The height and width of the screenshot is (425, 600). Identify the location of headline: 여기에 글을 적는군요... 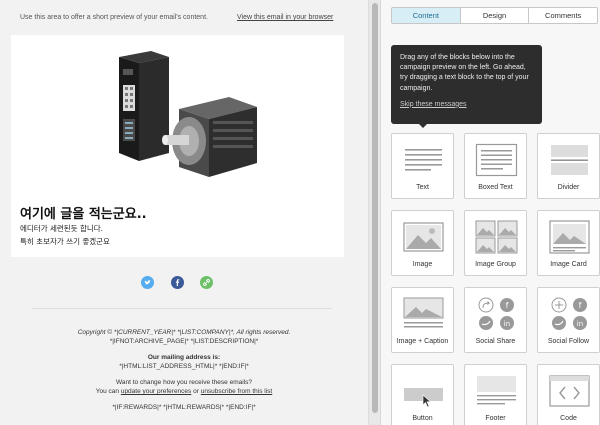
(83, 214).